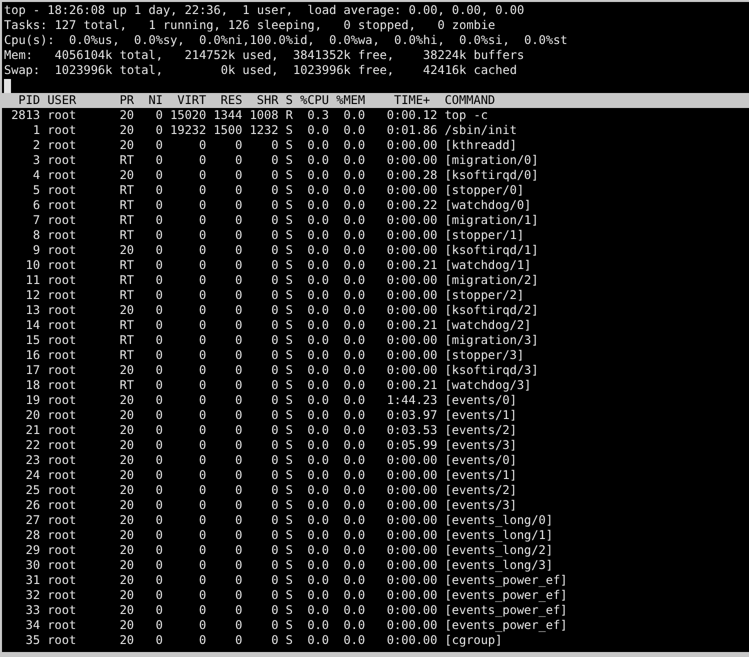 Image resolution: width=749 pixels, height=657 pixels. What do you see at coordinates (62, 100) in the screenshot?
I see `column-header: USER` at bounding box center [62, 100].